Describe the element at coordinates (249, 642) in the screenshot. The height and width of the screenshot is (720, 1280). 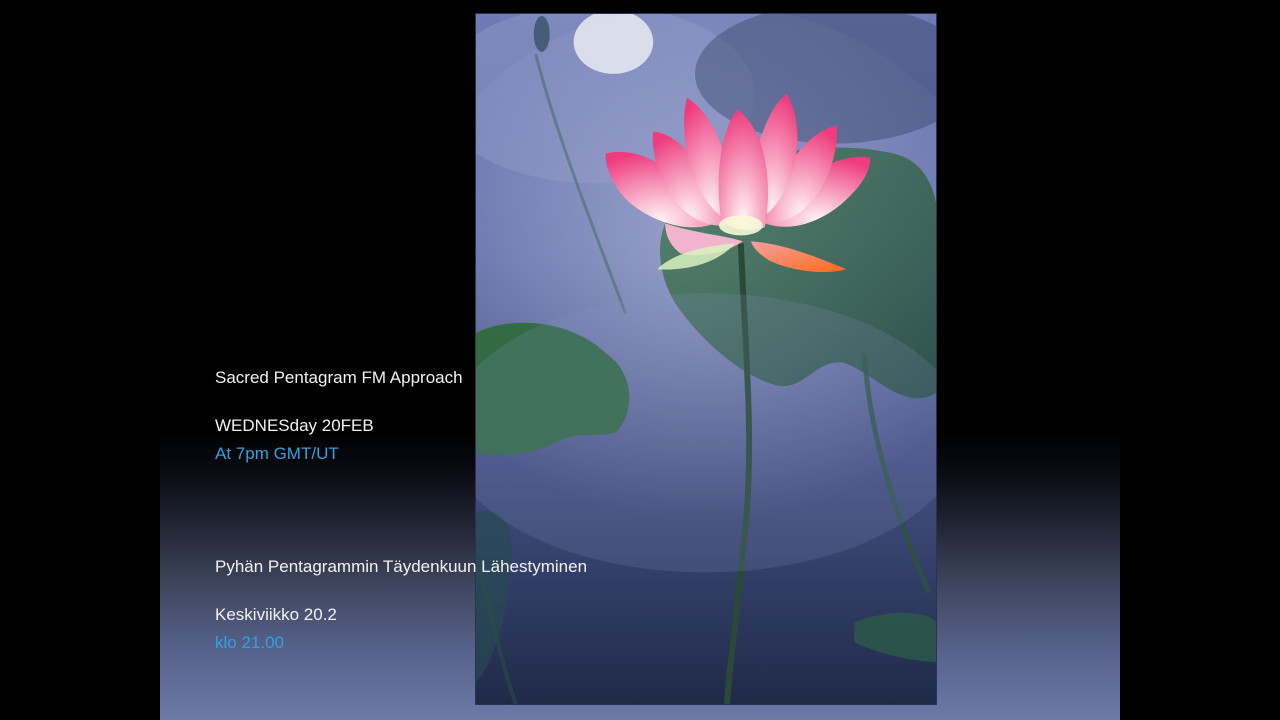
I see `finnish-time: klo 21.00` at that location.